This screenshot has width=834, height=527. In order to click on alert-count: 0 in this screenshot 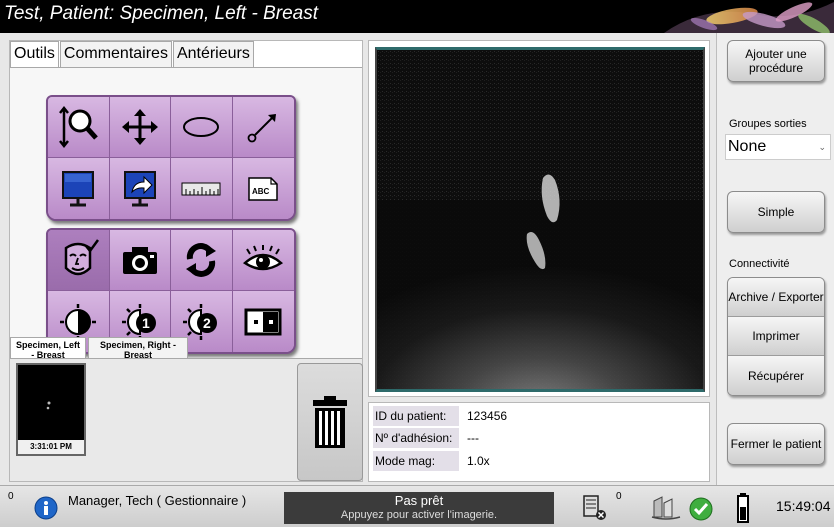, I will do `click(11, 496)`.